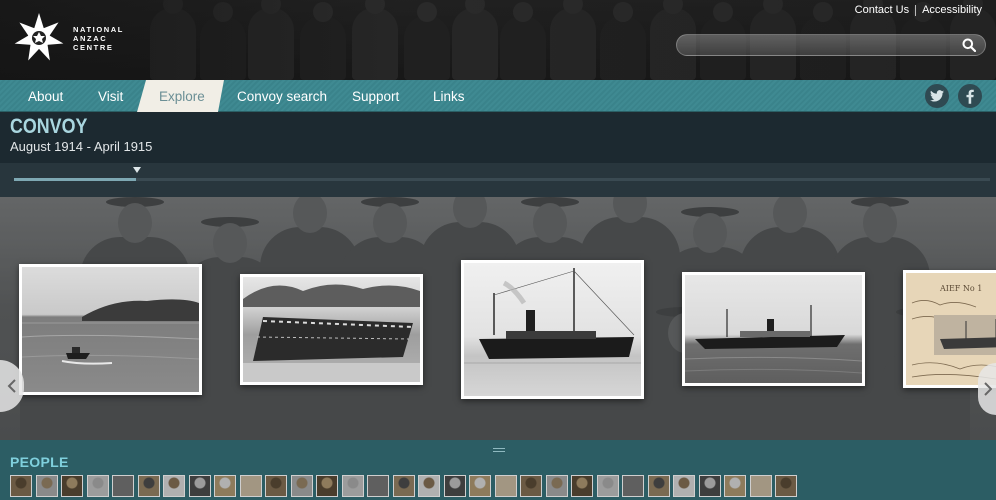 This screenshot has height=500, width=996. I want to click on page-subtitle: August 1914 - April 1915, so click(81, 146).